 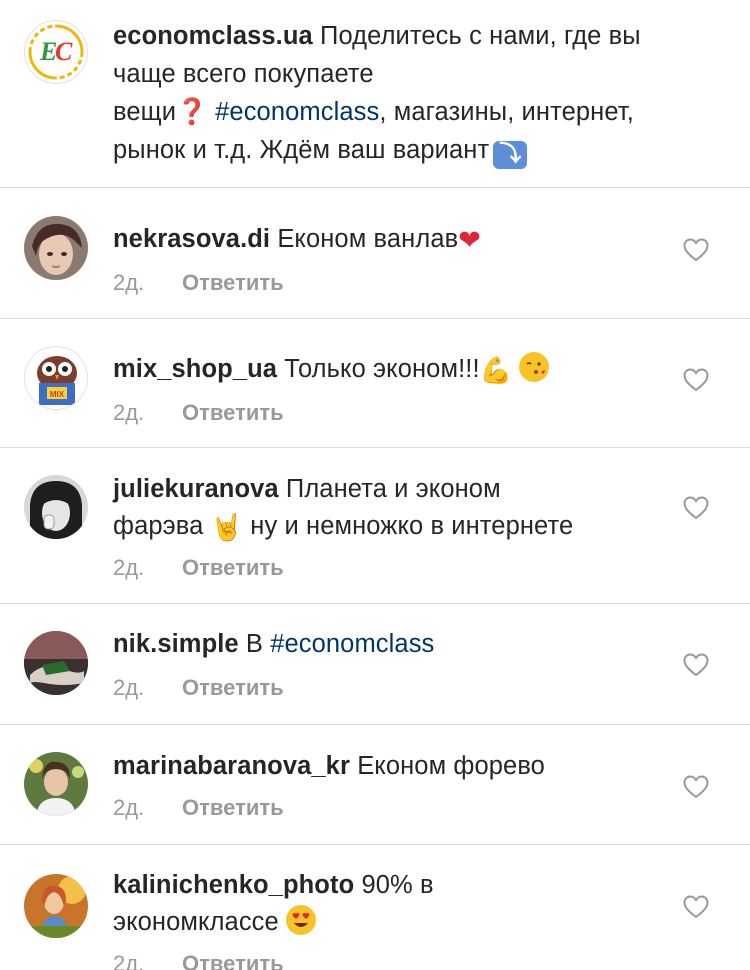 What do you see at coordinates (496, 371) in the screenshot?
I see `flexed-biceps-emoji: 💪` at bounding box center [496, 371].